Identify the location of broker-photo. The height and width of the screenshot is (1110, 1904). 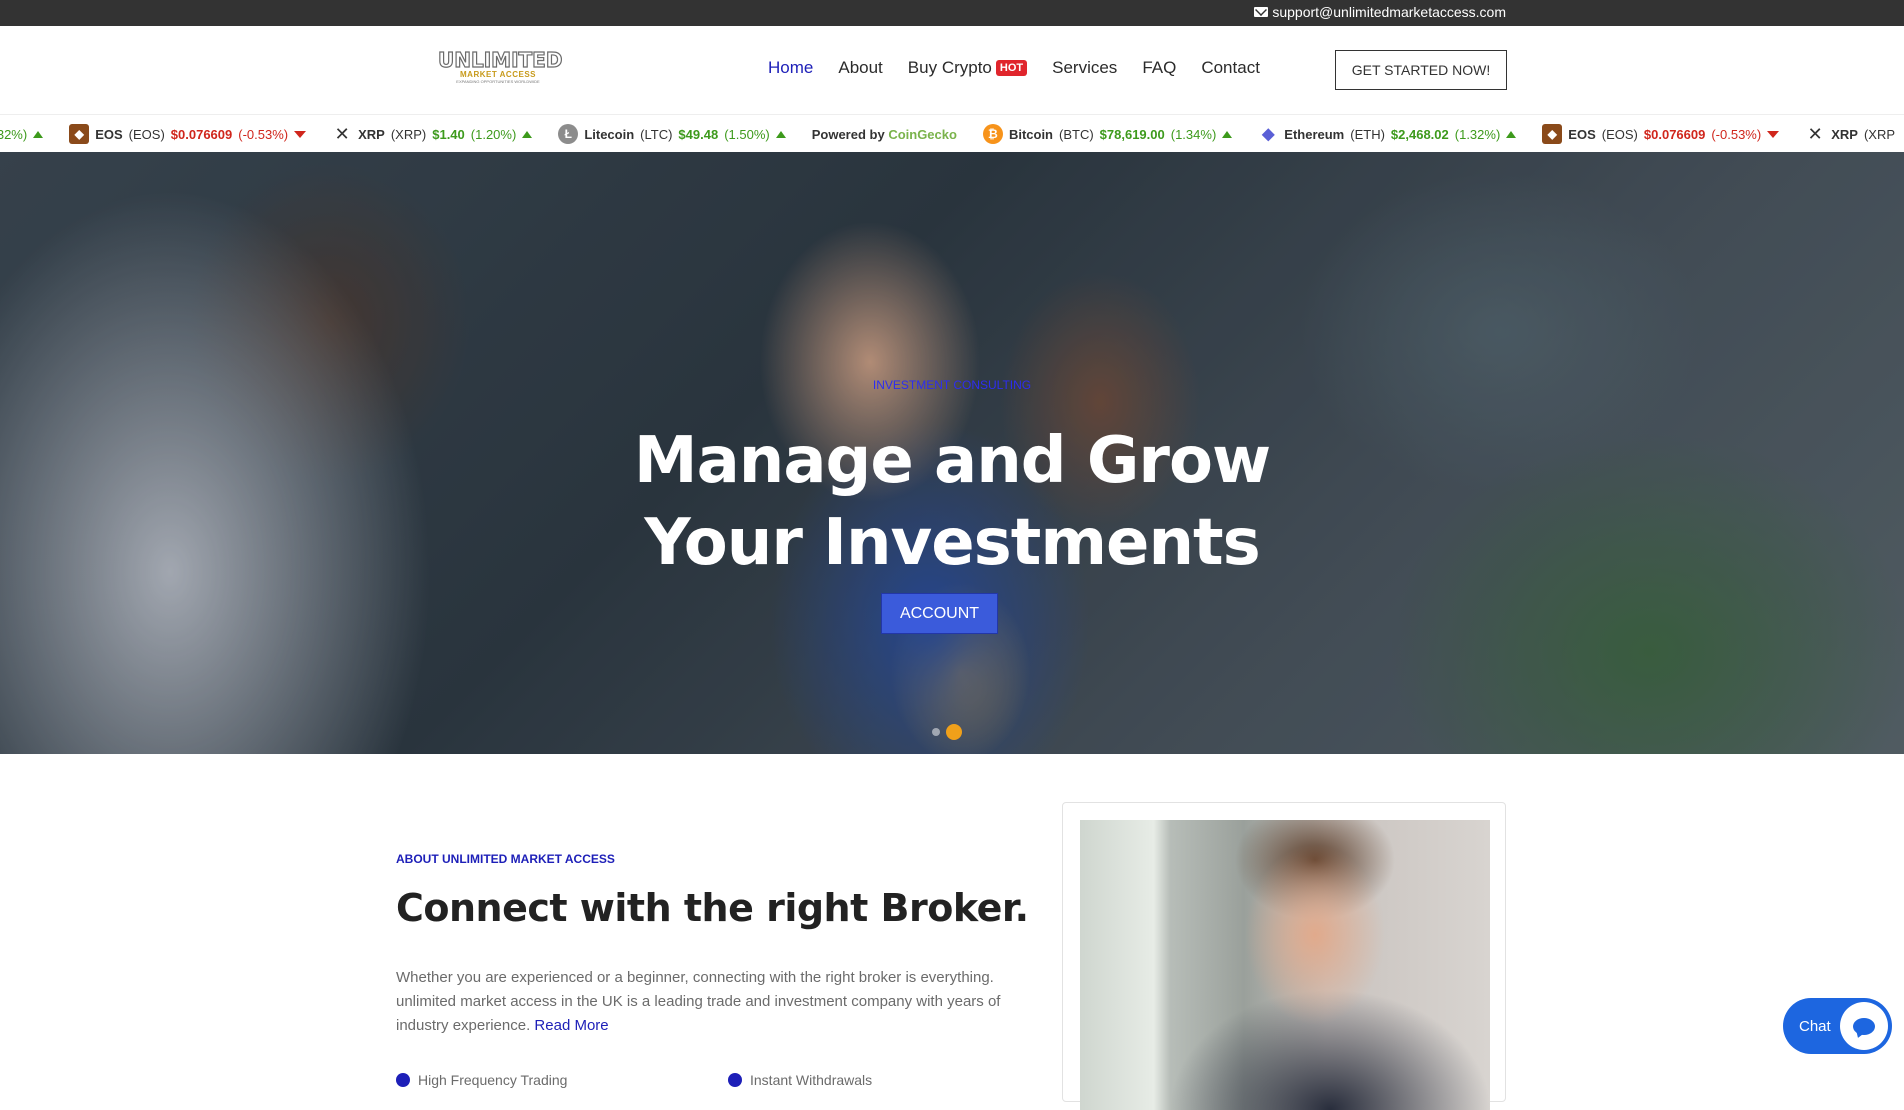
(1285, 965).